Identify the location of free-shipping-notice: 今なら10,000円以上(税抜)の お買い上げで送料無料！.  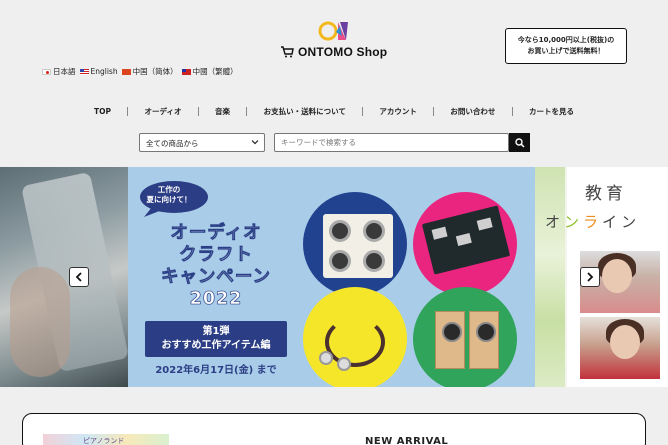
(566, 46).